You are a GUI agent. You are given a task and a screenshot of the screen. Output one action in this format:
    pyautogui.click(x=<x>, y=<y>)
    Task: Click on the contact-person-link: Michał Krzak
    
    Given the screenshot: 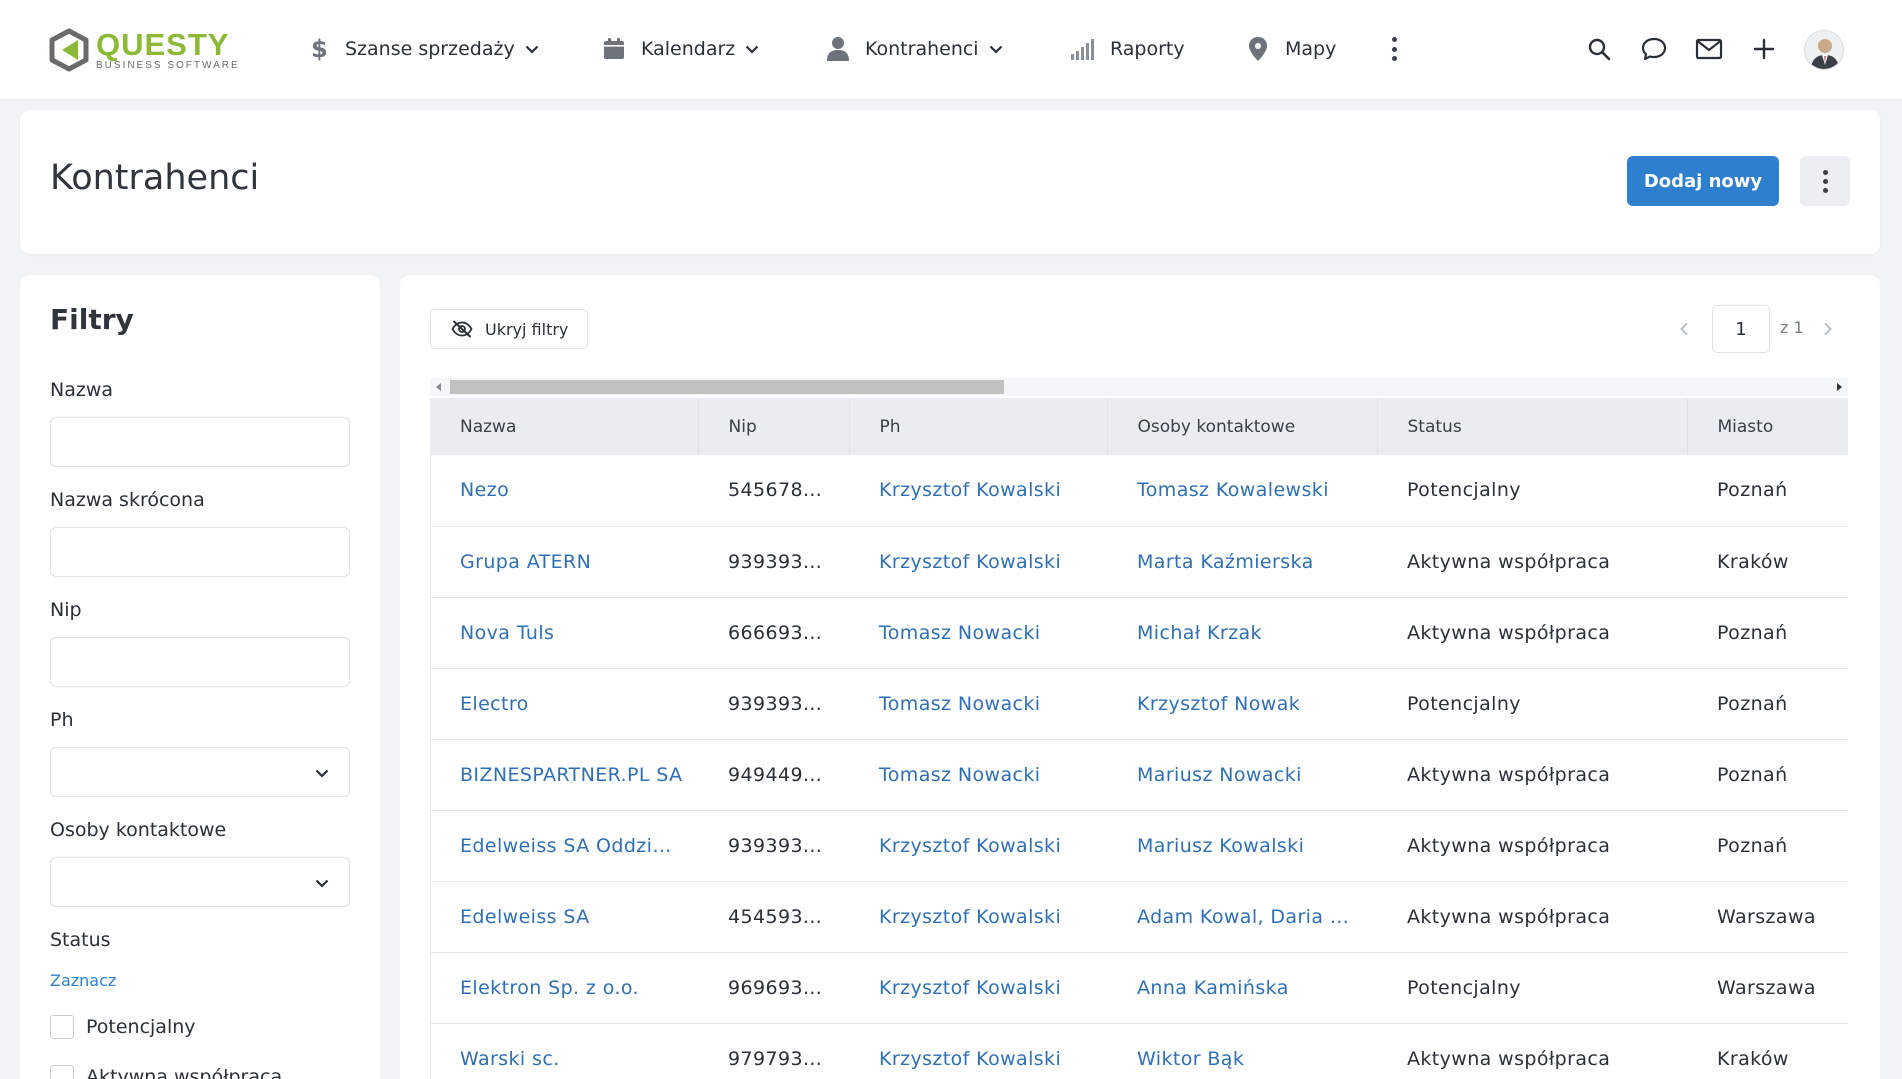 What is the action you would take?
    pyautogui.click(x=1242, y=633)
    